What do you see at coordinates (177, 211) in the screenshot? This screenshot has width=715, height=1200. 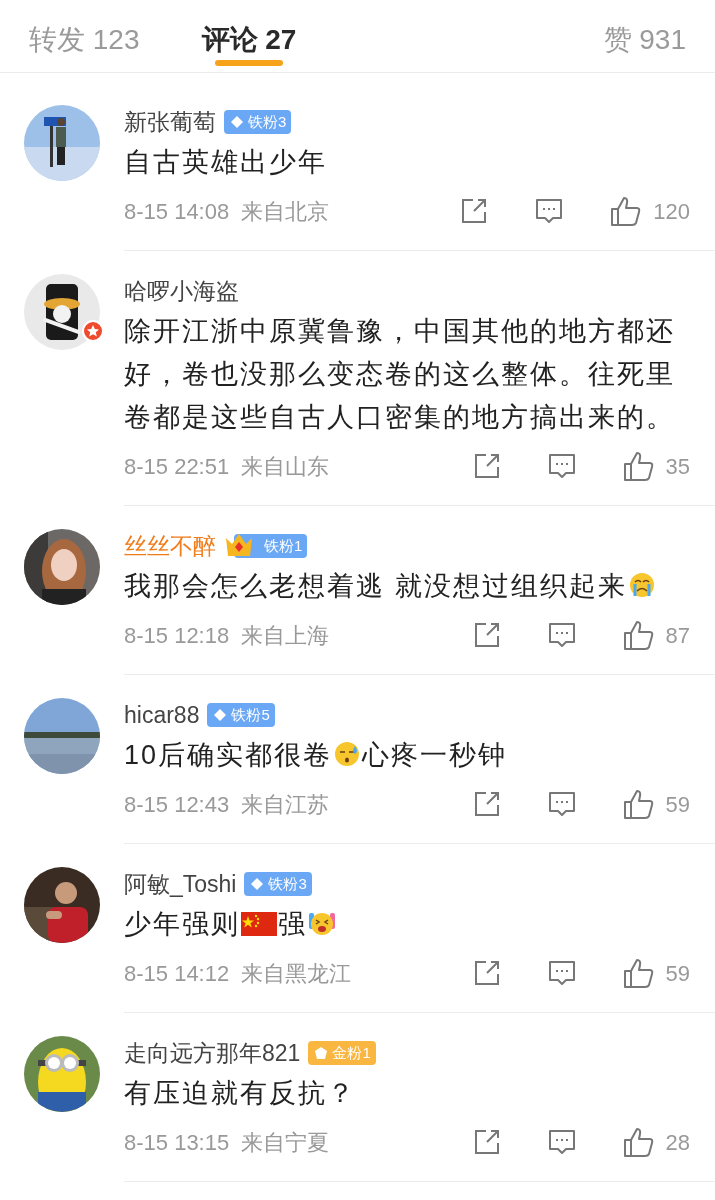 I see `timestamp: 8-15 14:08` at bounding box center [177, 211].